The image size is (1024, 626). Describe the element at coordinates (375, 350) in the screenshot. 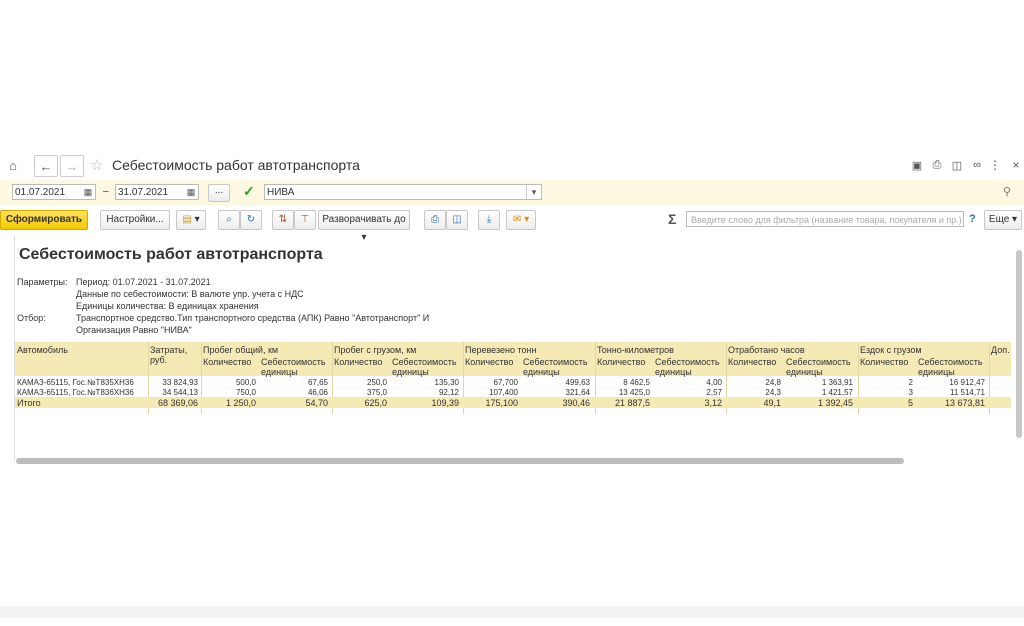

I see `header-group: Пробег с грузом, км` at that location.